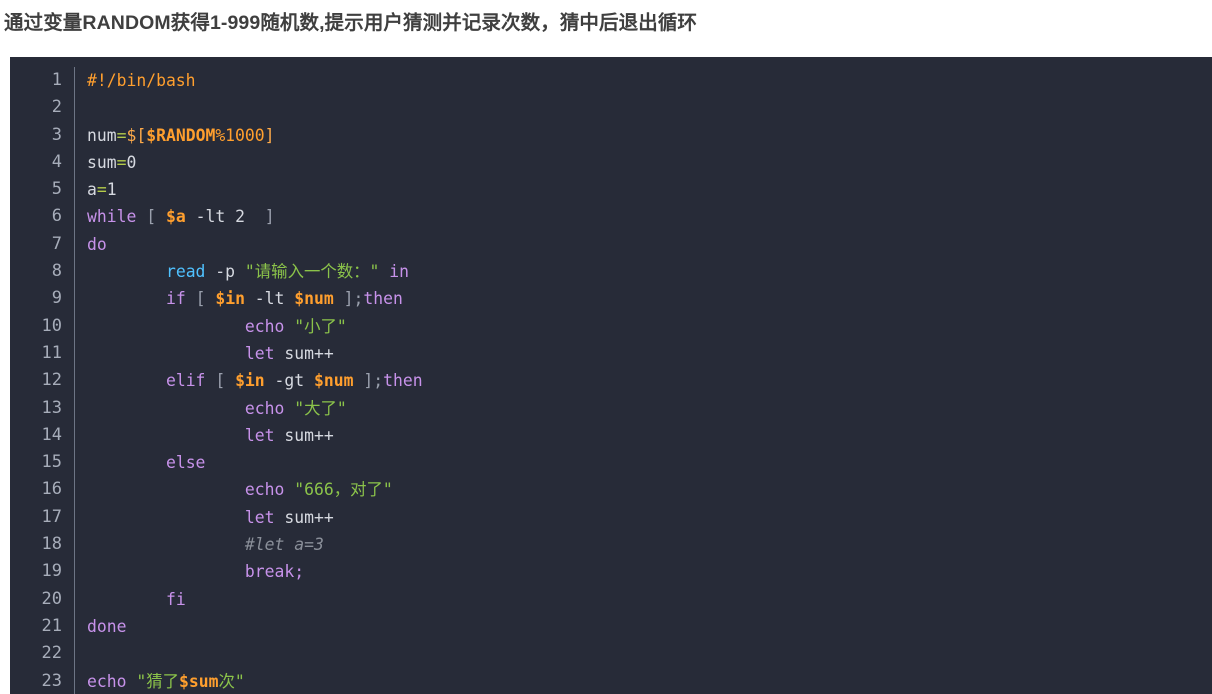  Describe the element at coordinates (643, 135) in the screenshot. I see `code-line-content: num=$[$RANDOM%1000]` at that location.